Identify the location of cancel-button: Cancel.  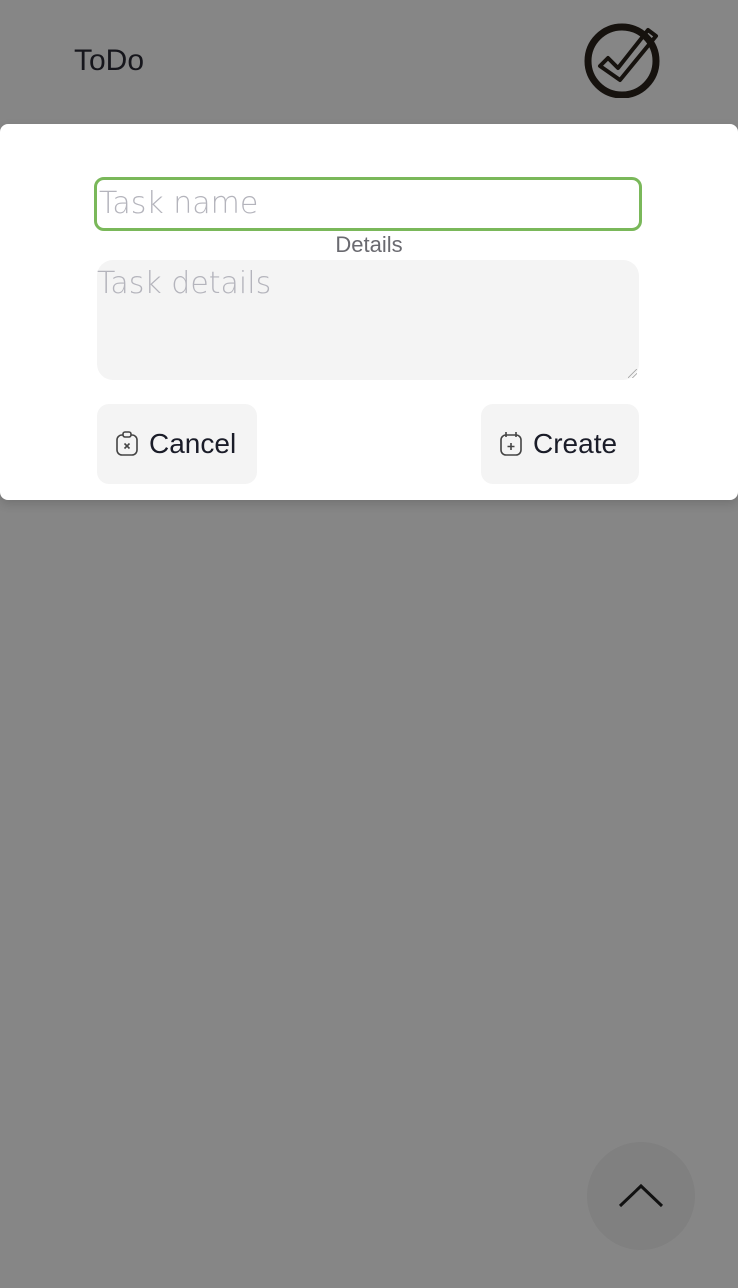
(177, 444).